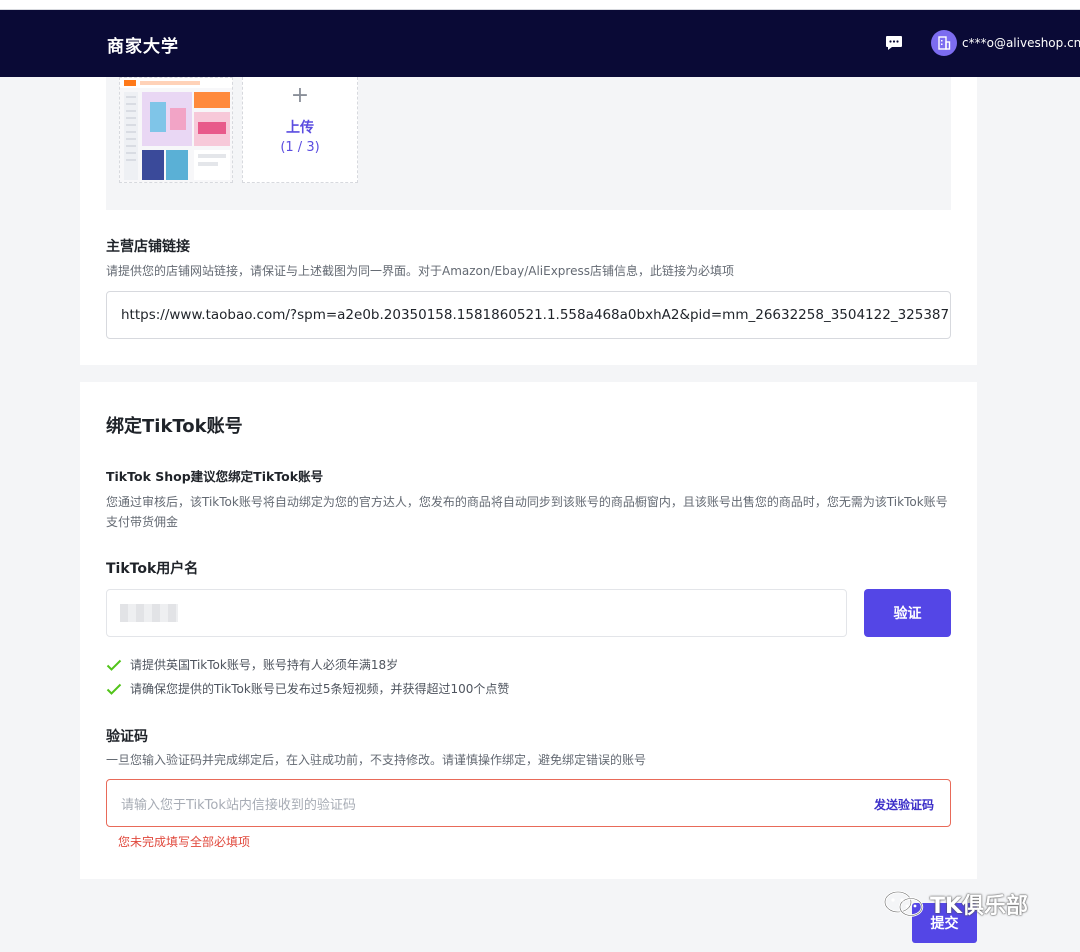  Describe the element at coordinates (174, 426) in the screenshot. I see `tiktok-section-title: 绑定TikTok账号` at that location.